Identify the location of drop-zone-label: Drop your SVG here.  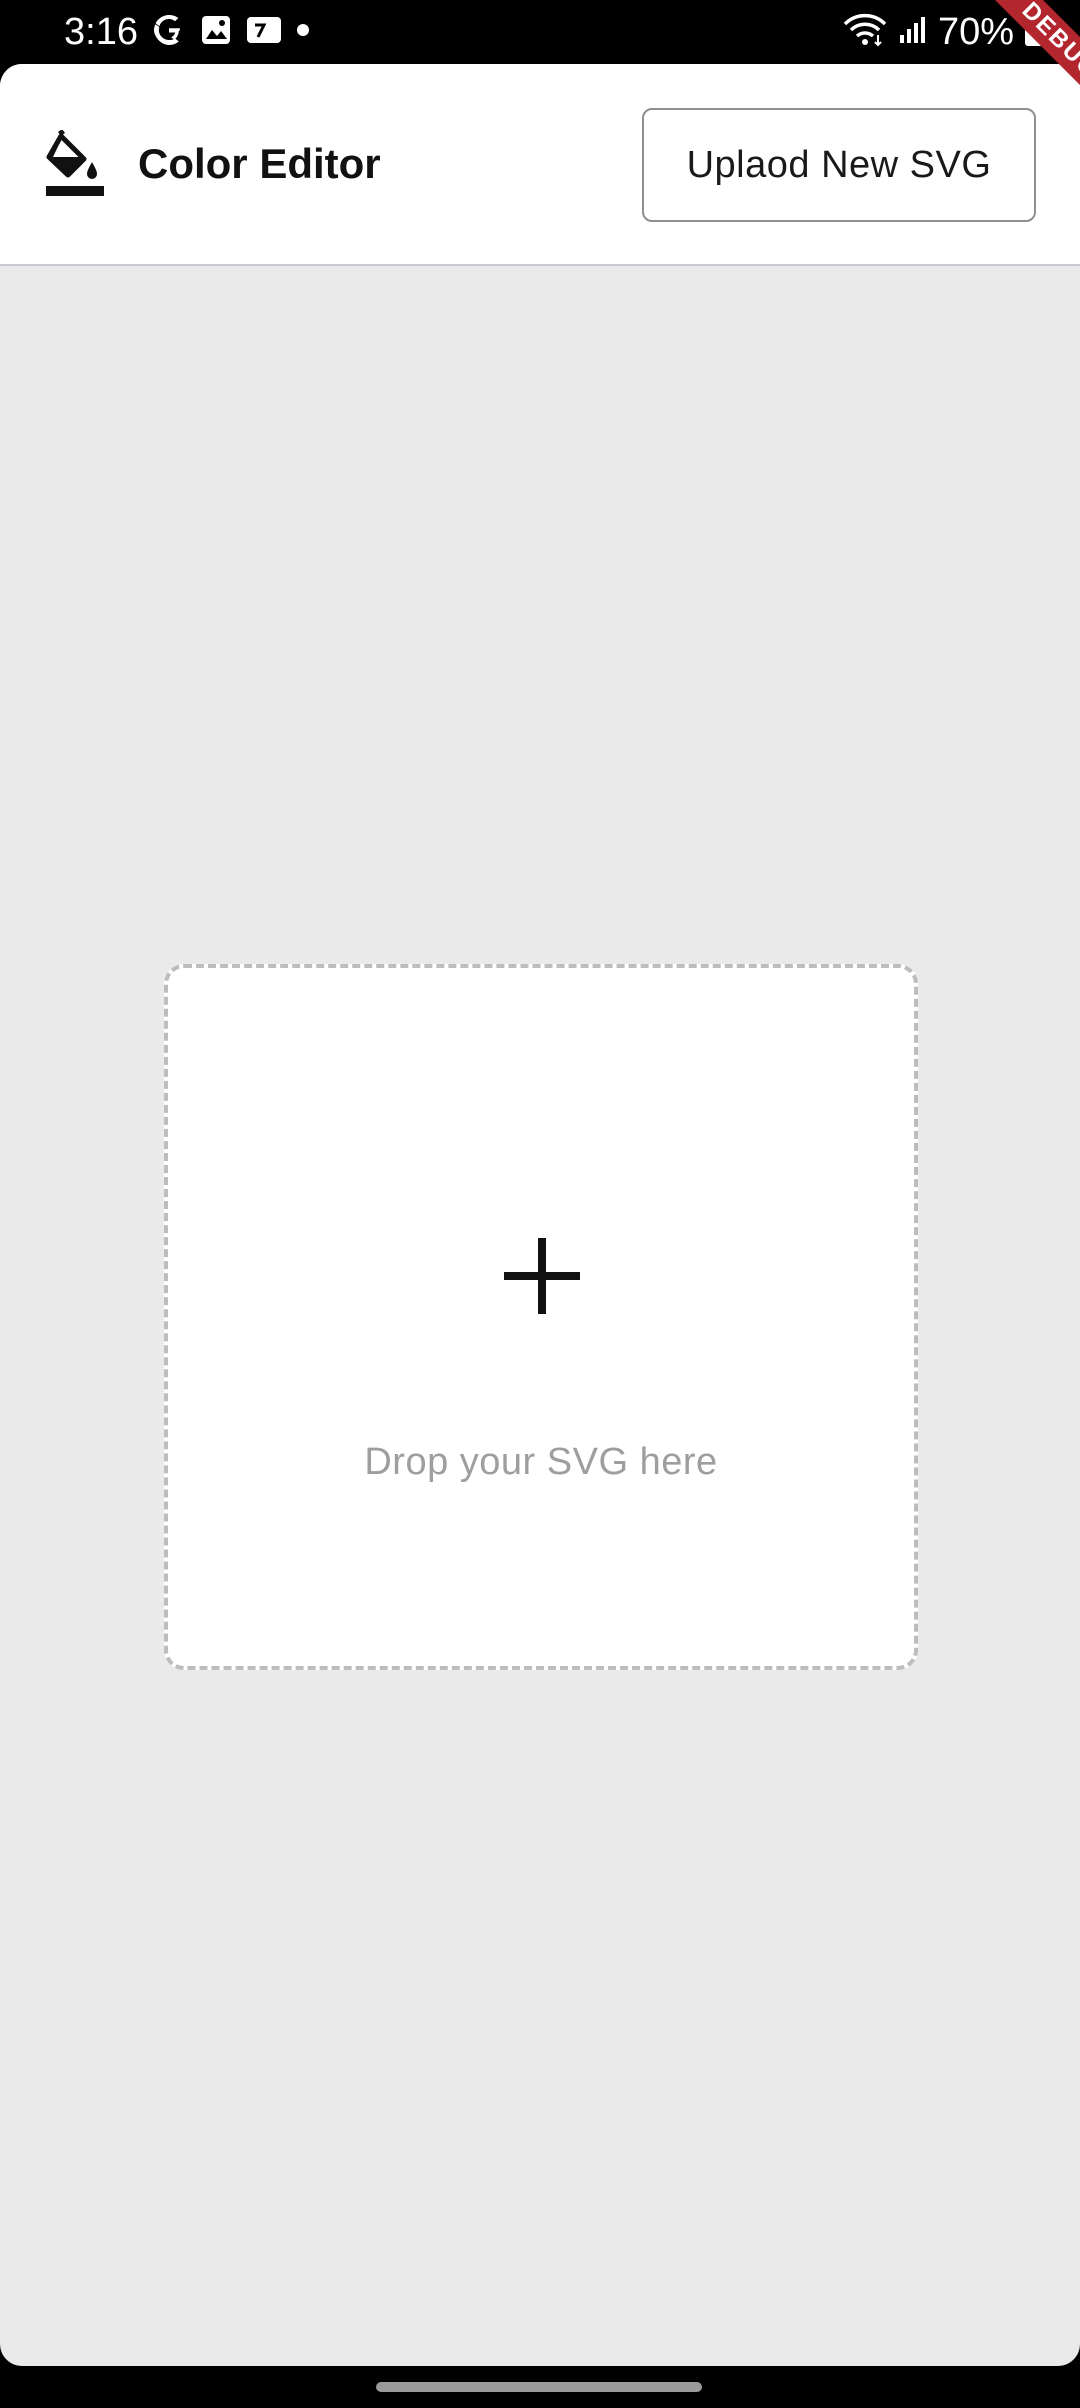
(541, 1462).